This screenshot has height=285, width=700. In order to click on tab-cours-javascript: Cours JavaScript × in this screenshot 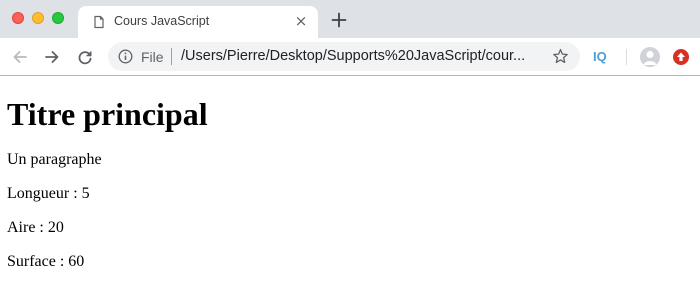, I will do `click(198, 22)`.